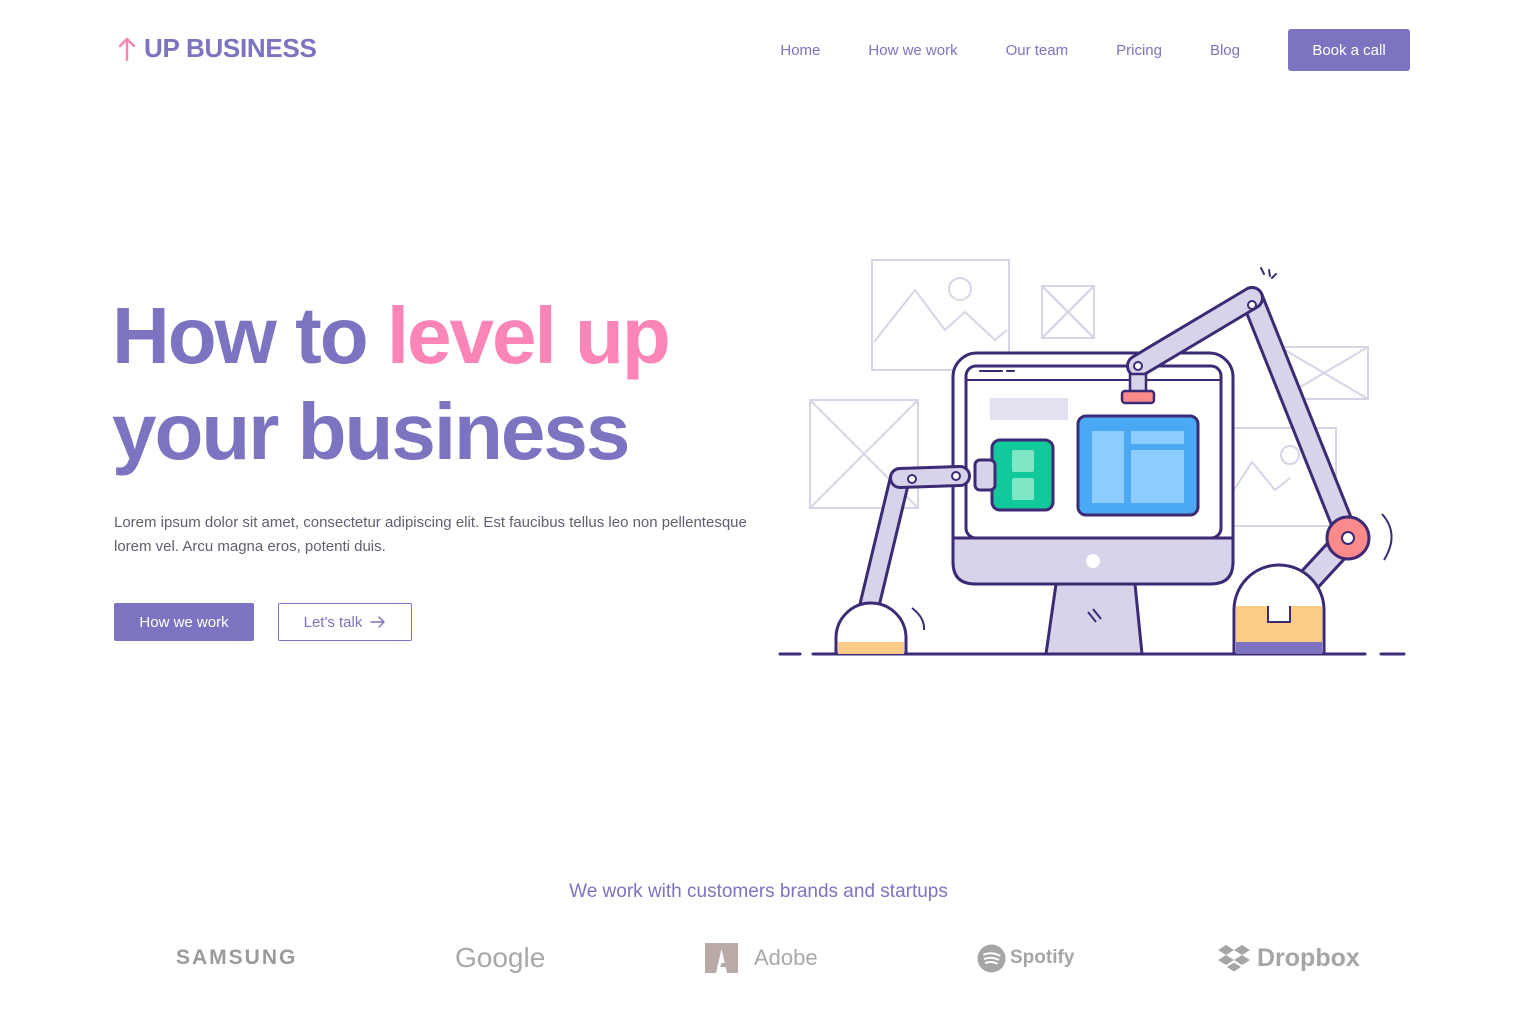 This screenshot has height=1020, width=1517. I want to click on brand-name: UP BUSINESS, so click(230, 48).